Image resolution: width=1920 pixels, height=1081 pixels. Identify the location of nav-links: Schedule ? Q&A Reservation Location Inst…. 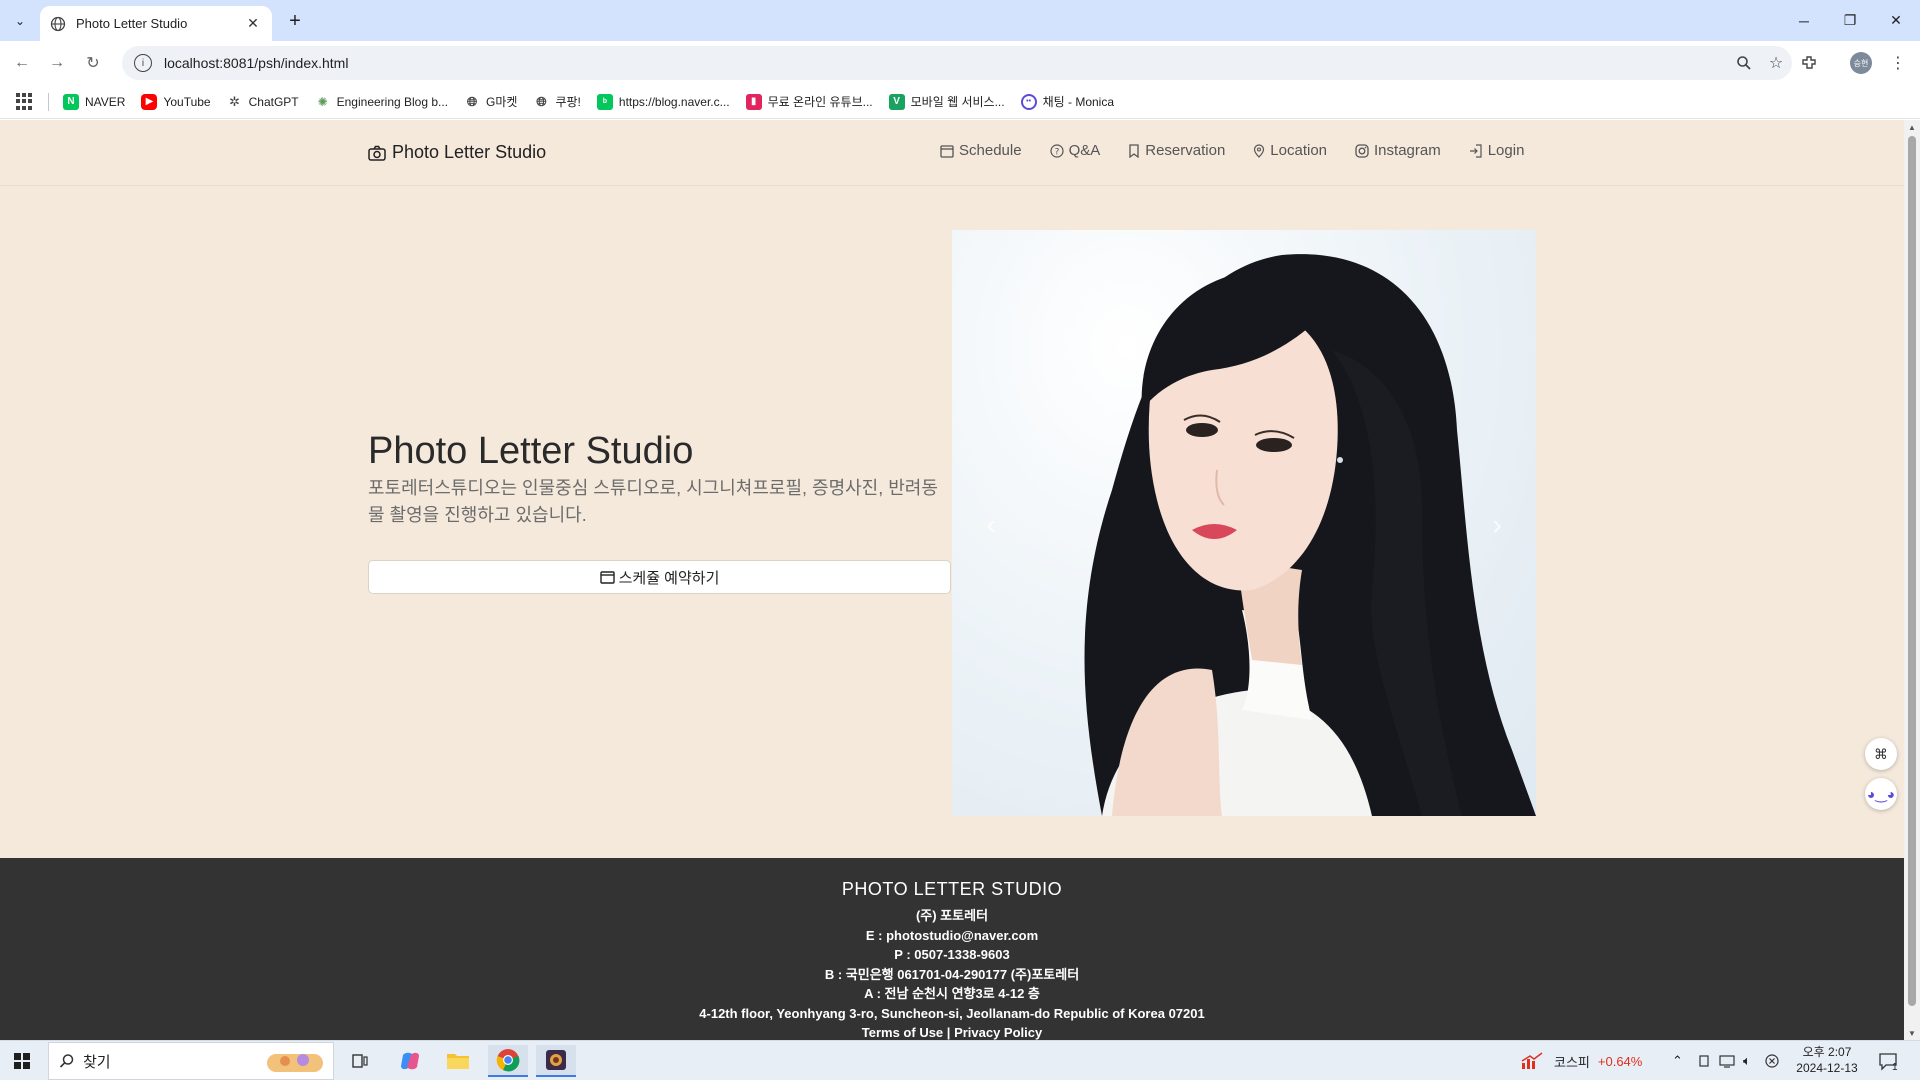
(1246, 150).